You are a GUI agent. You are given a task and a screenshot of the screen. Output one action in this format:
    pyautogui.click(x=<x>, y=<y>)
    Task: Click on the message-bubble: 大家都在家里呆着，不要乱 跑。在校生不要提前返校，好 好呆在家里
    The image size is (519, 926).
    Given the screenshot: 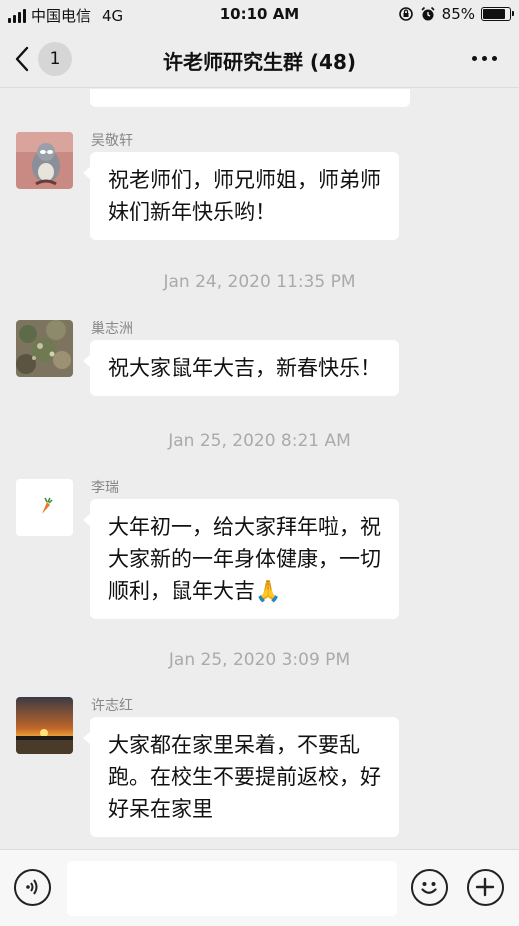 What is the action you would take?
    pyautogui.click(x=241, y=777)
    